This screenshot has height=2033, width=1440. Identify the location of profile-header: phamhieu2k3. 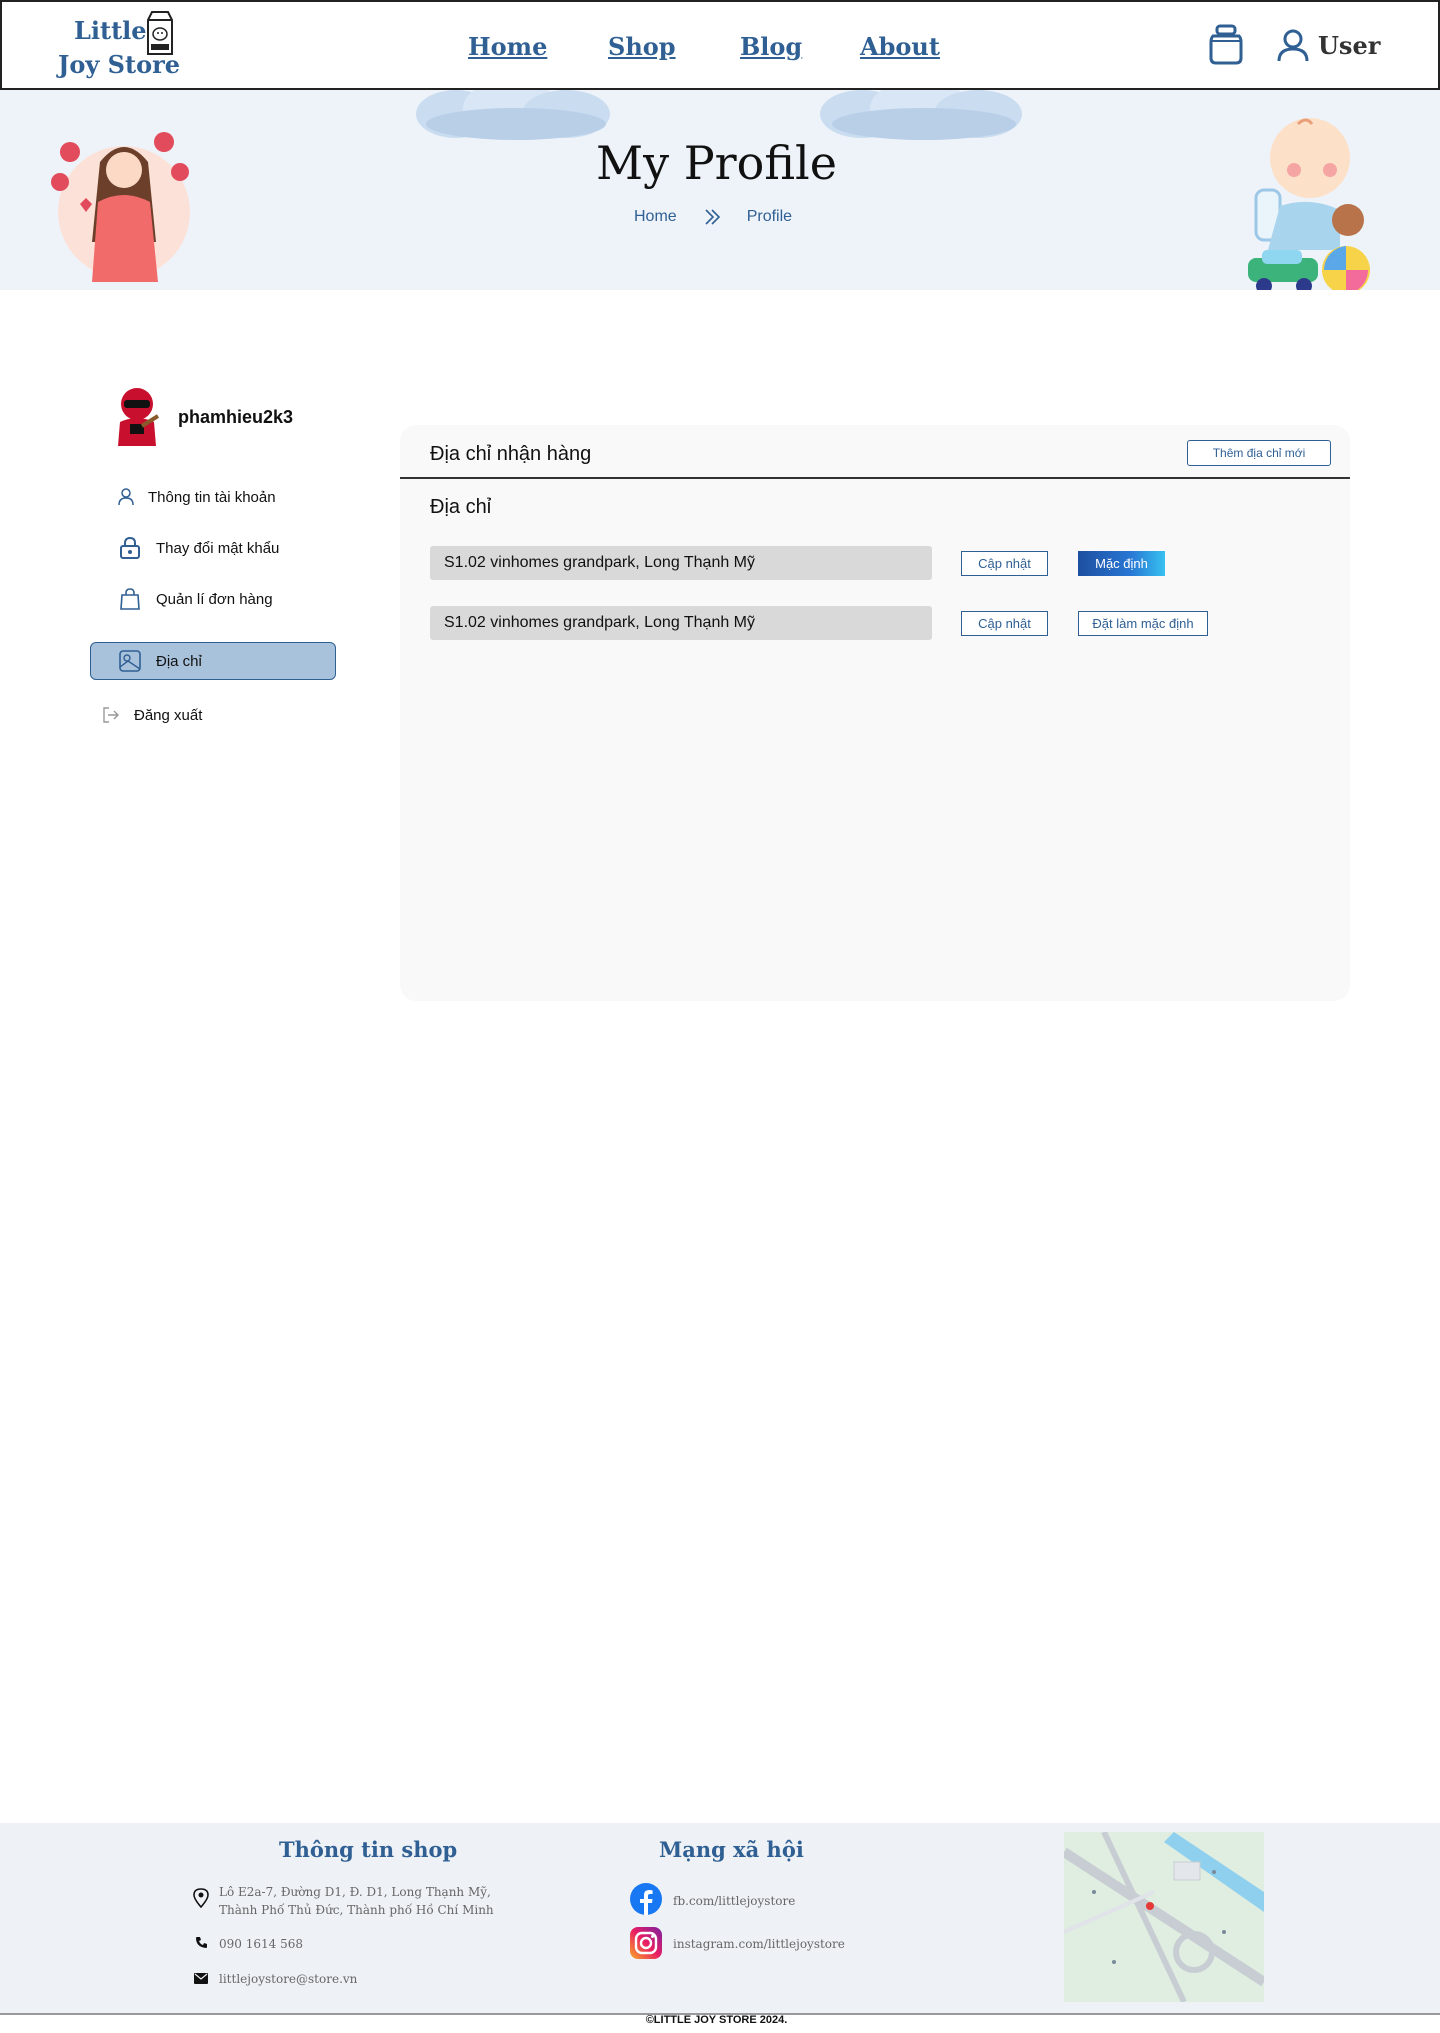
(202, 417).